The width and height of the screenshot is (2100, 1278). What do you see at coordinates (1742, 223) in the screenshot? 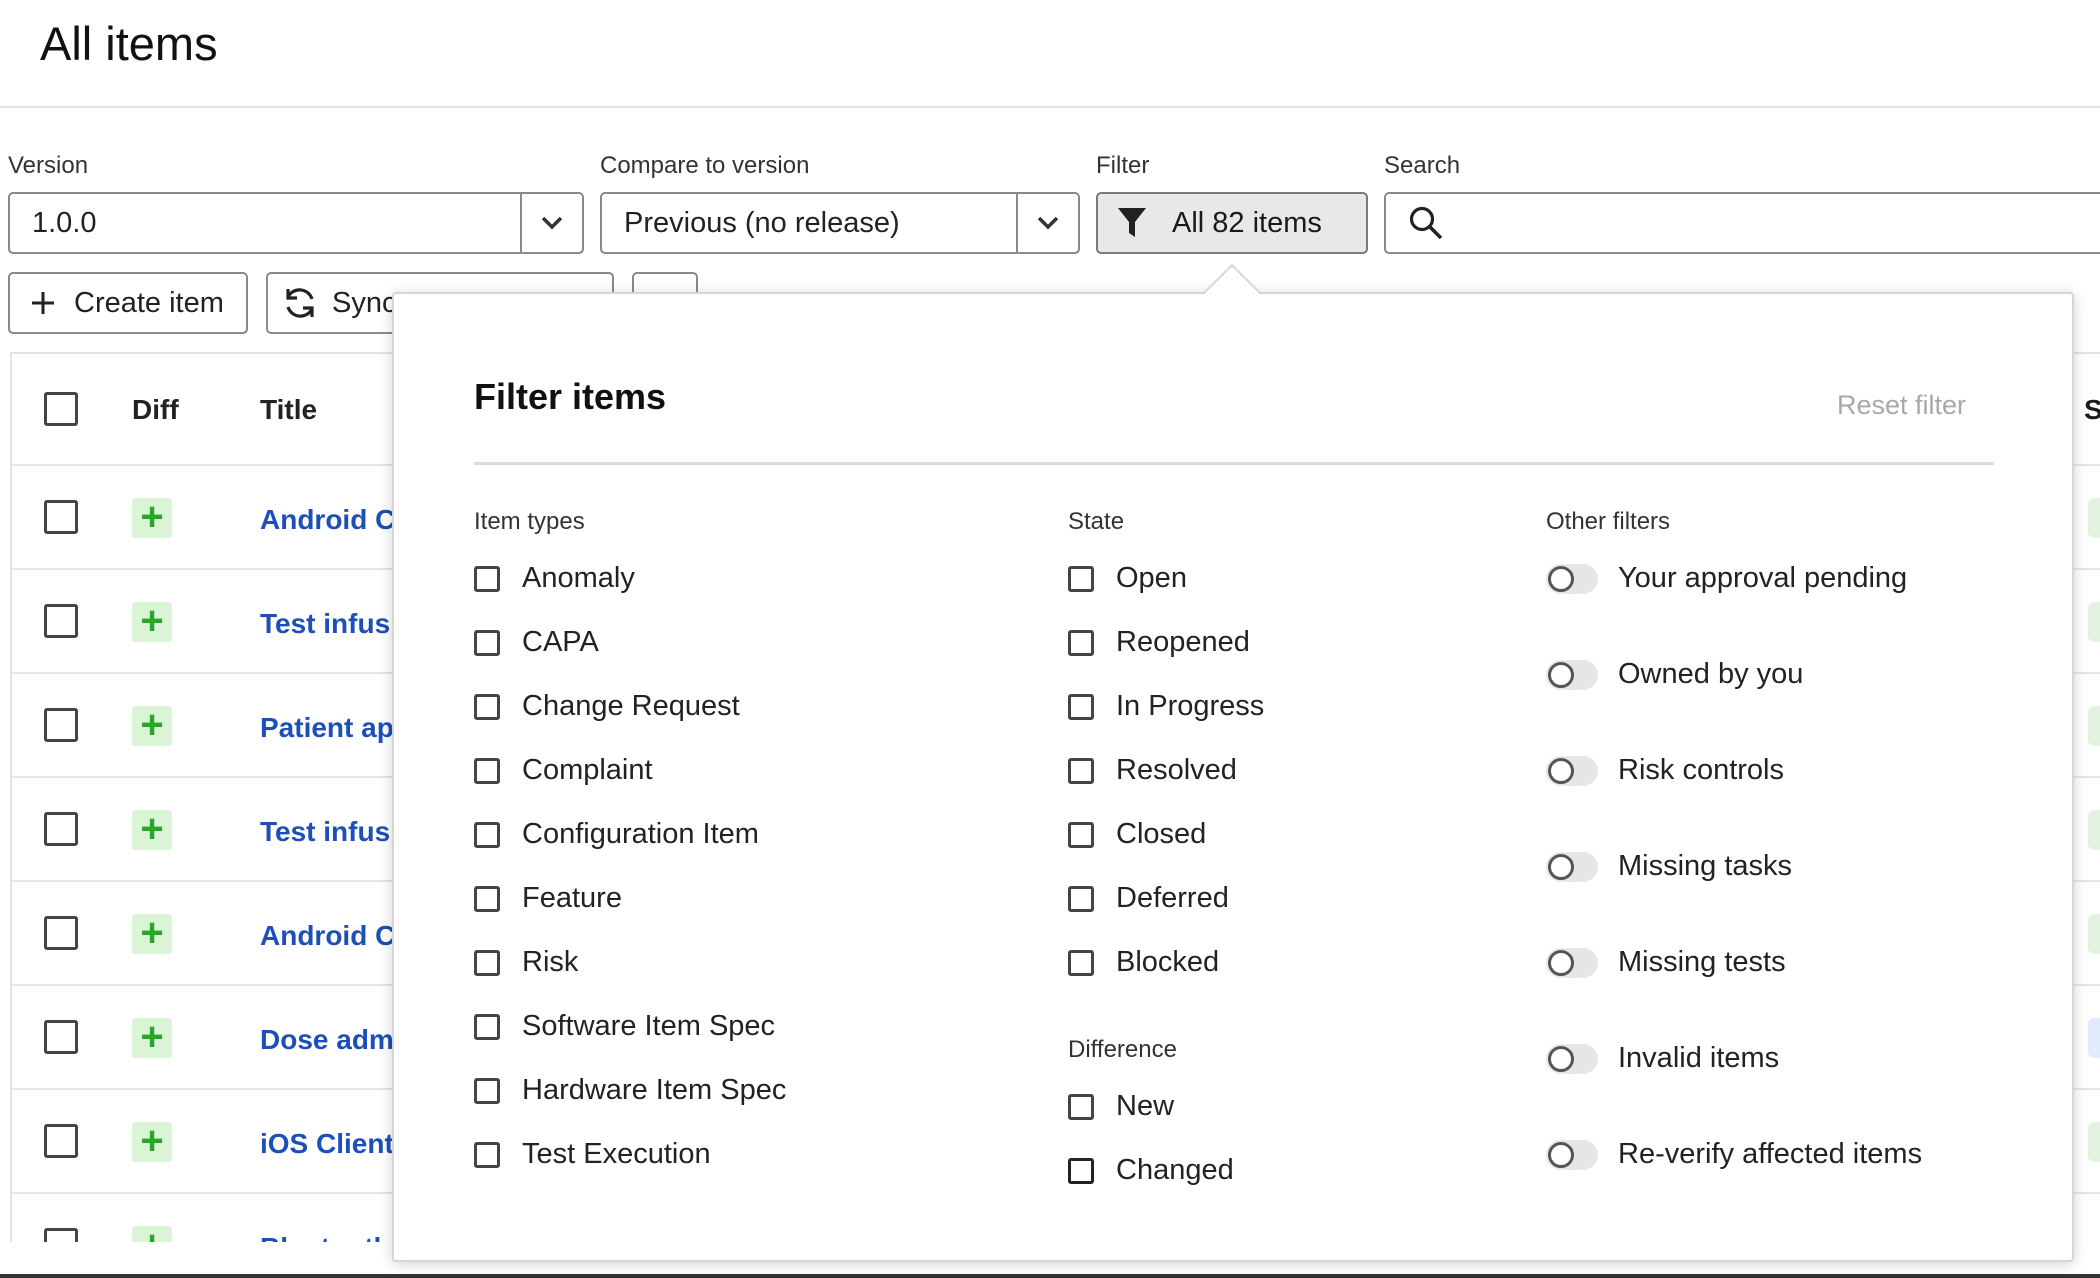
I see `search-input` at bounding box center [1742, 223].